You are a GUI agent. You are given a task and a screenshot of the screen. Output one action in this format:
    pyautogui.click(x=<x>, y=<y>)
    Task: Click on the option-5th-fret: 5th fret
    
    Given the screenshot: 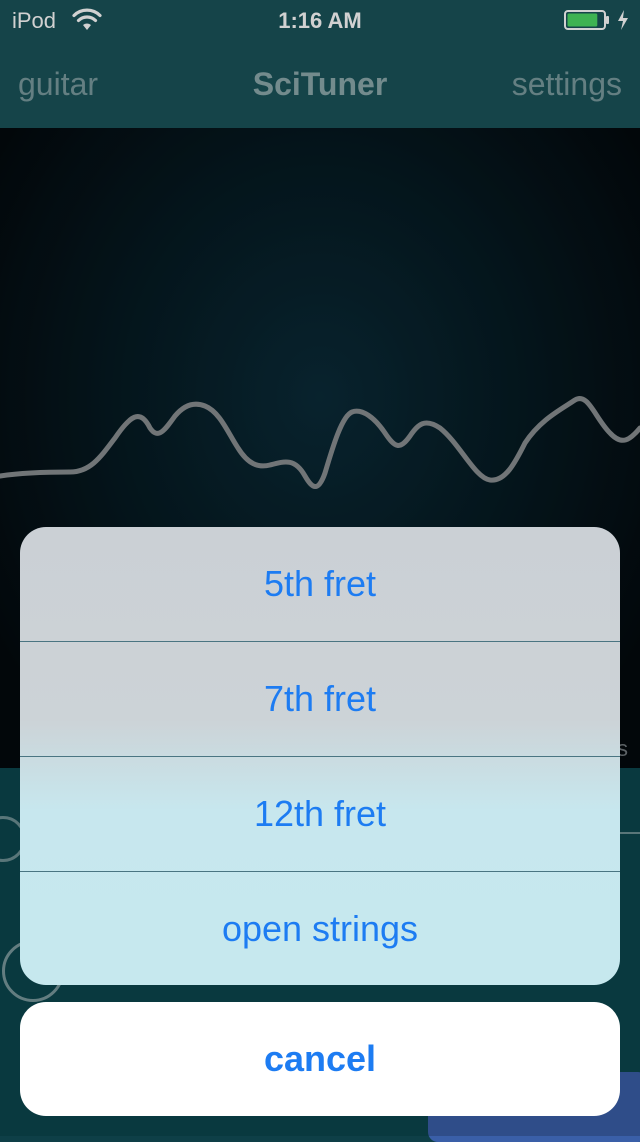 What is the action you would take?
    pyautogui.click(x=320, y=584)
    